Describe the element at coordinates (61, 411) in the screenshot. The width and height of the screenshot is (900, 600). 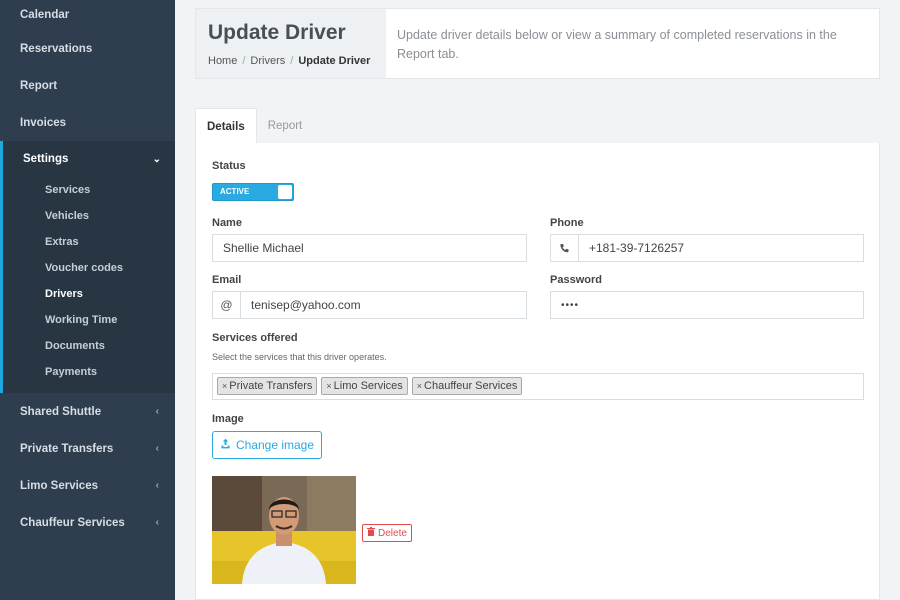
I see `sidebar-item-label: Shared Shuttle` at that location.